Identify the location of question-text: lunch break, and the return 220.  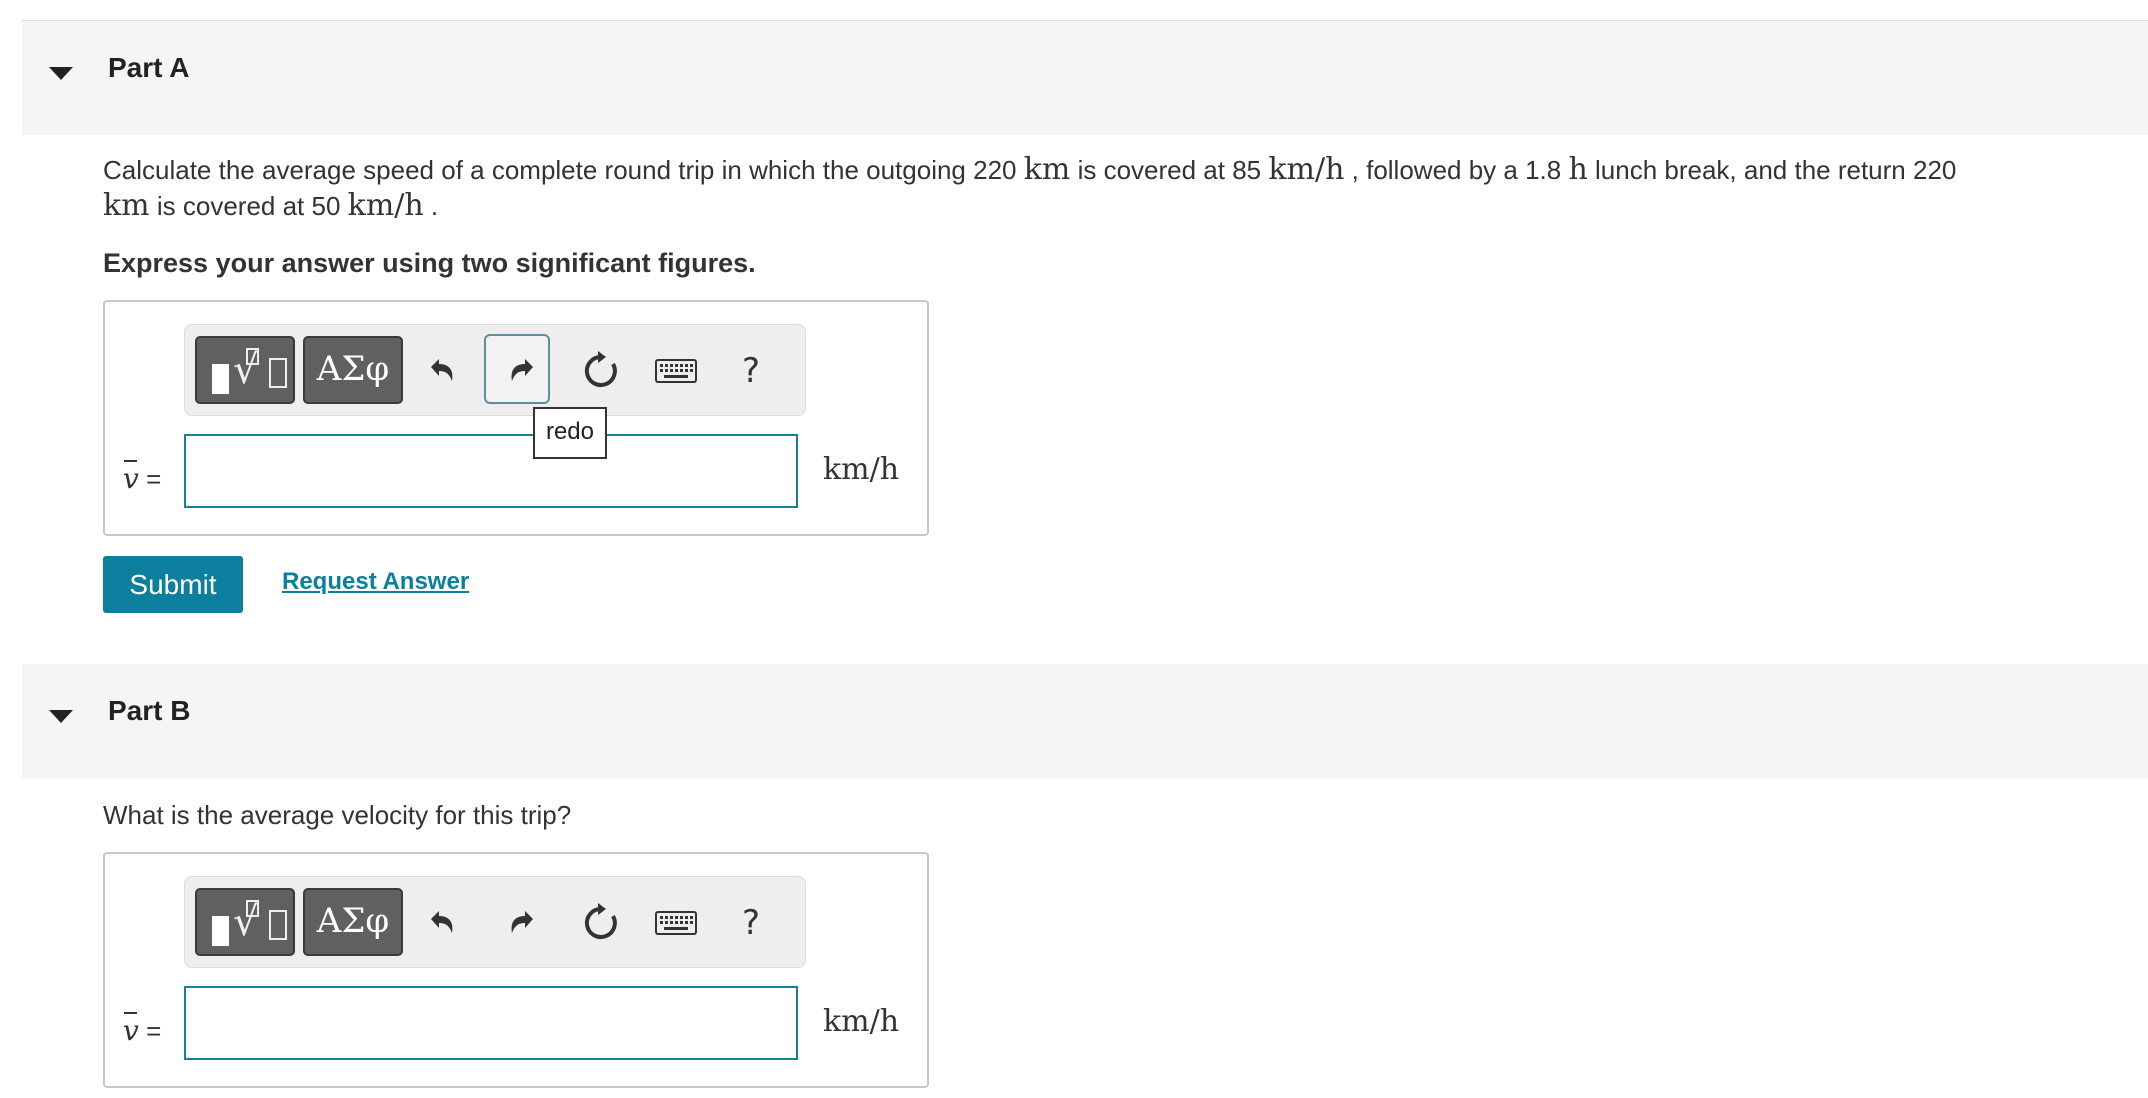
(1772, 170).